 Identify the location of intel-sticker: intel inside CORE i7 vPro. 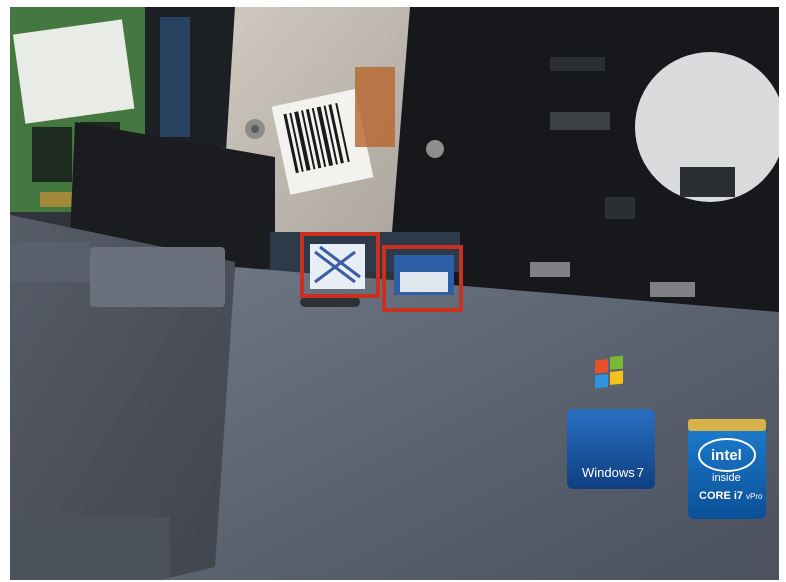
(727, 469).